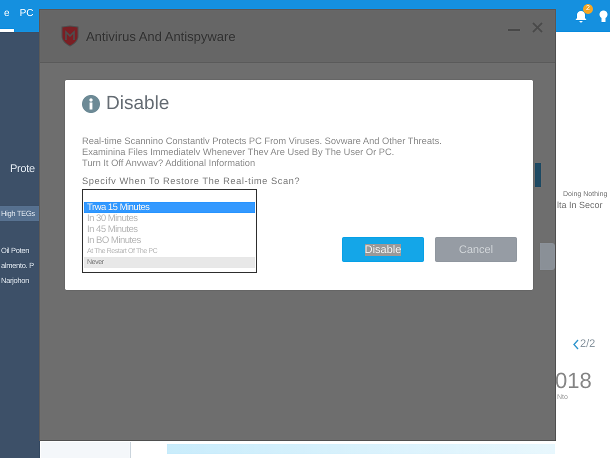 The image size is (610, 458). What do you see at coordinates (476, 249) in the screenshot?
I see `cancel-button: Cancel` at bounding box center [476, 249].